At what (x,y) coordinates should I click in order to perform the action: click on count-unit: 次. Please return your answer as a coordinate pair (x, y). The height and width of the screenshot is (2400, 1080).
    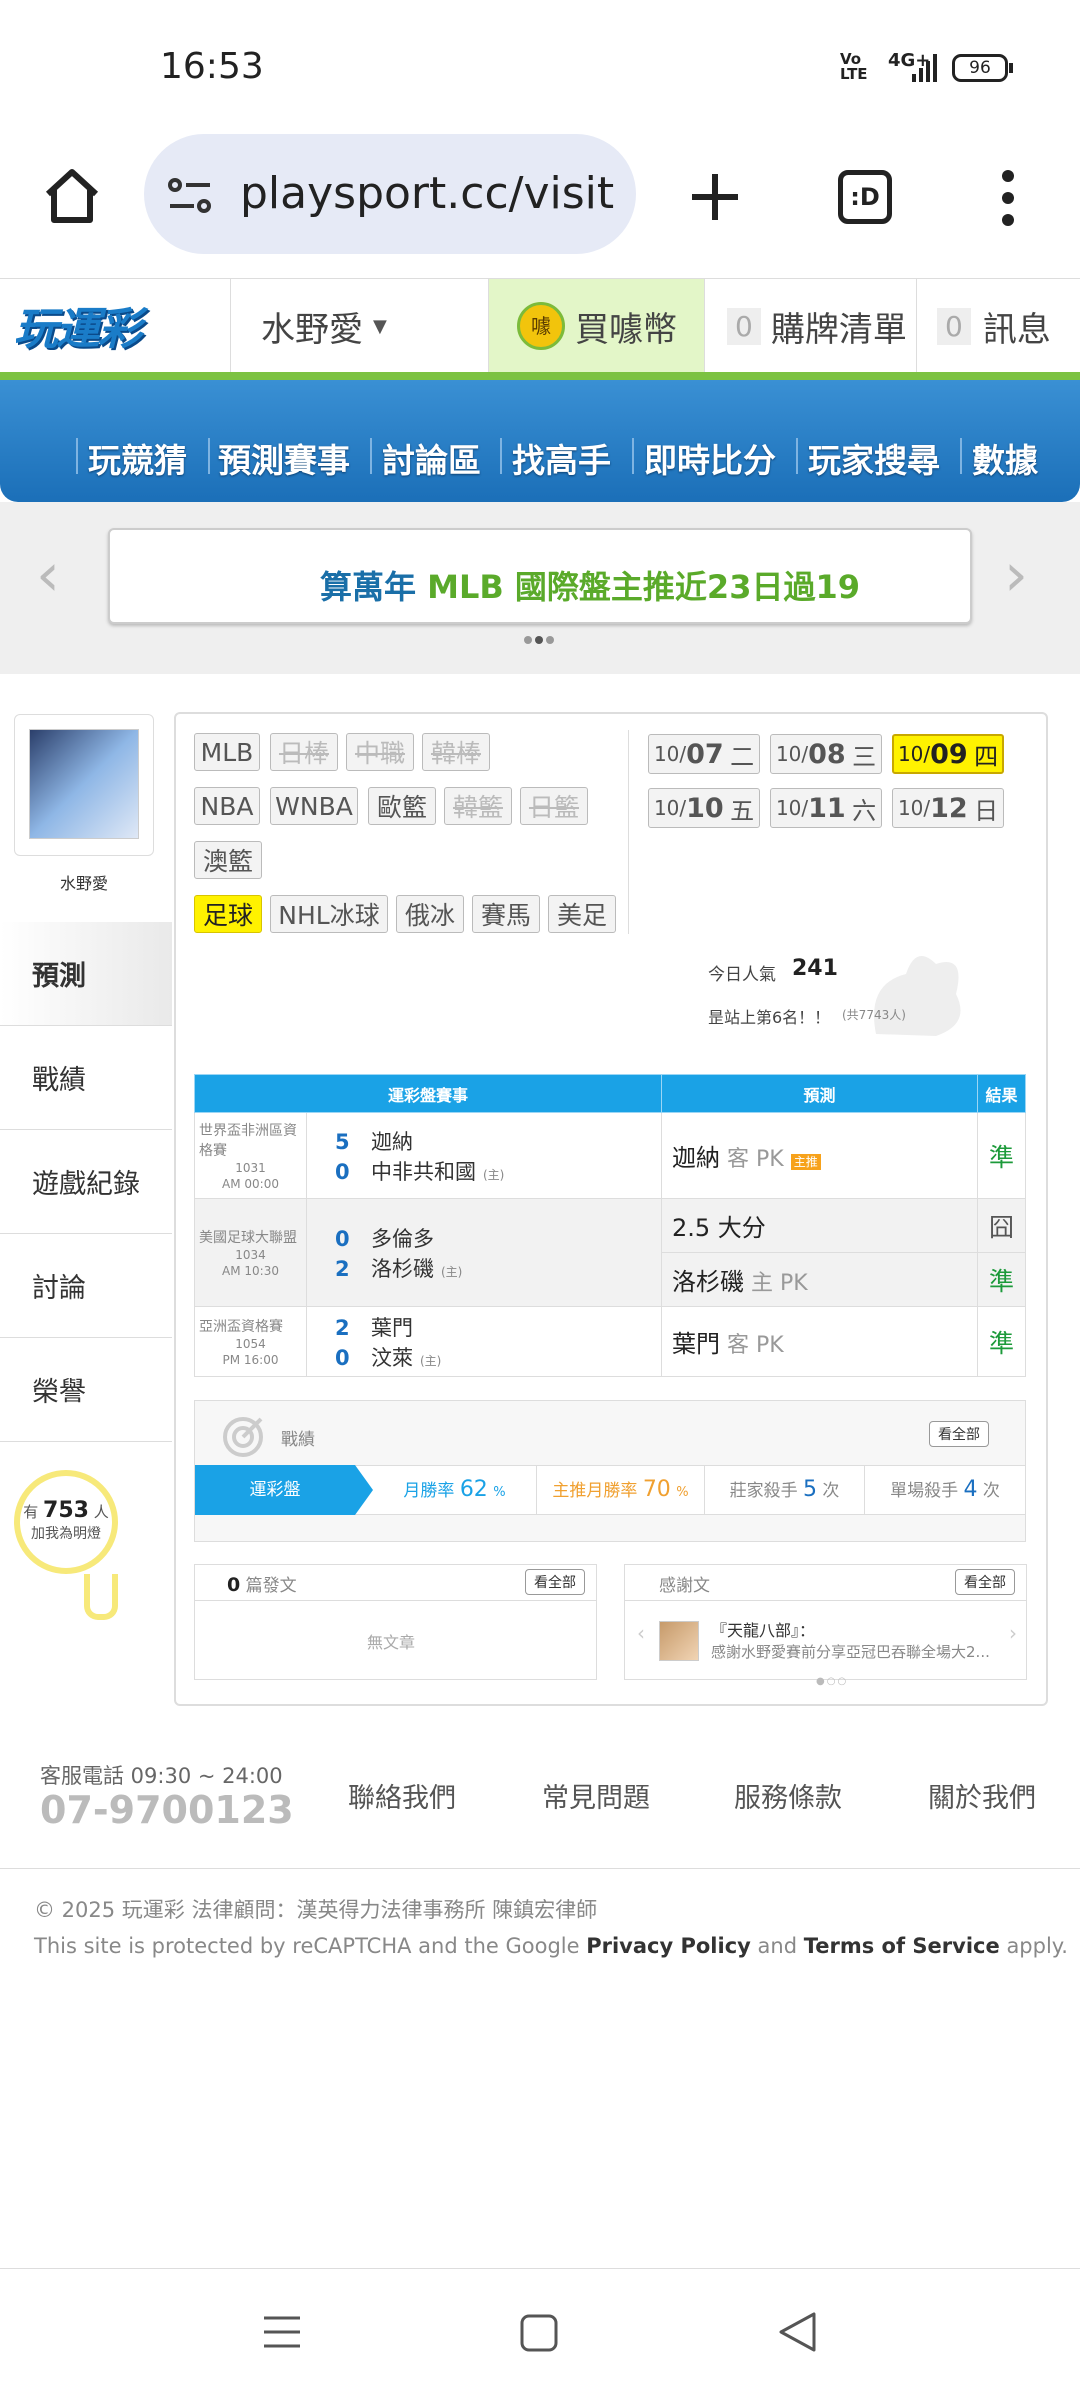
    Looking at the image, I should click on (991, 1491).